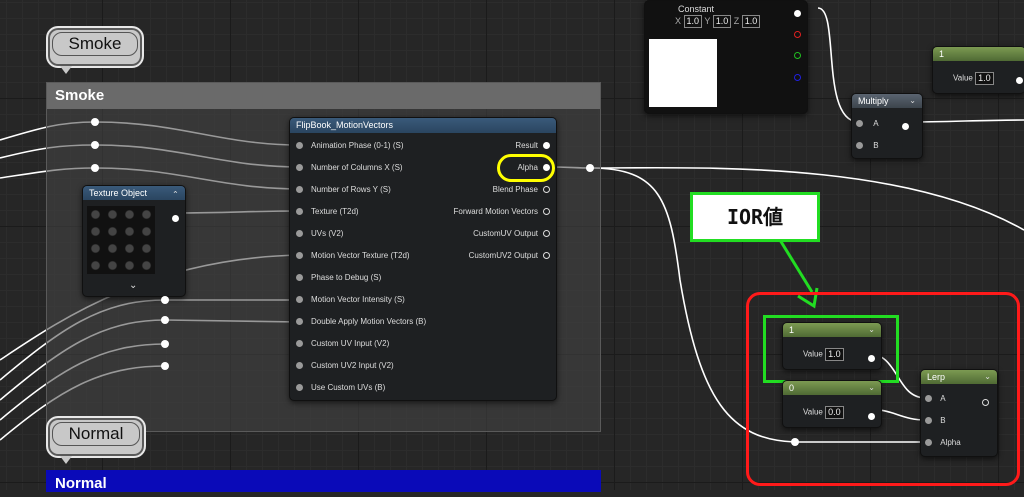  What do you see at coordinates (887, 126) in the screenshot?
I see `multiply-node: Multiply ⌄ A B` at bounding box center [887, 126].